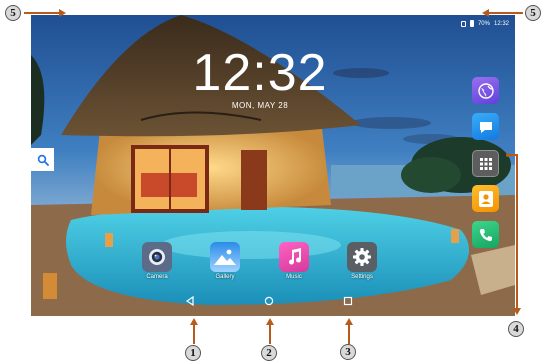  I want to click on gear-icon, so click(362, 257).